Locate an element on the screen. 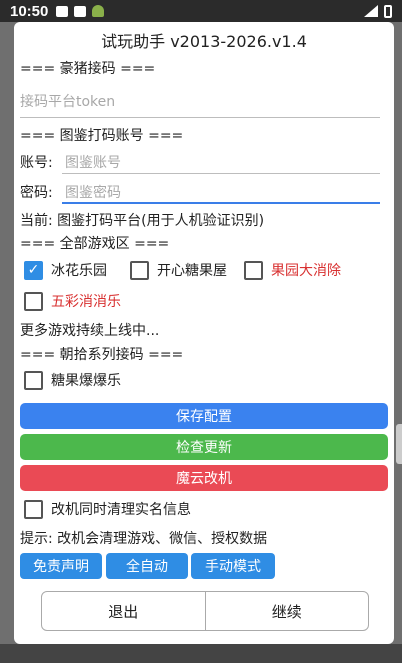 The width and height of the screenshot is (402, 663). mofang-button: 魔云改机 is located at coordinates (204, 478).